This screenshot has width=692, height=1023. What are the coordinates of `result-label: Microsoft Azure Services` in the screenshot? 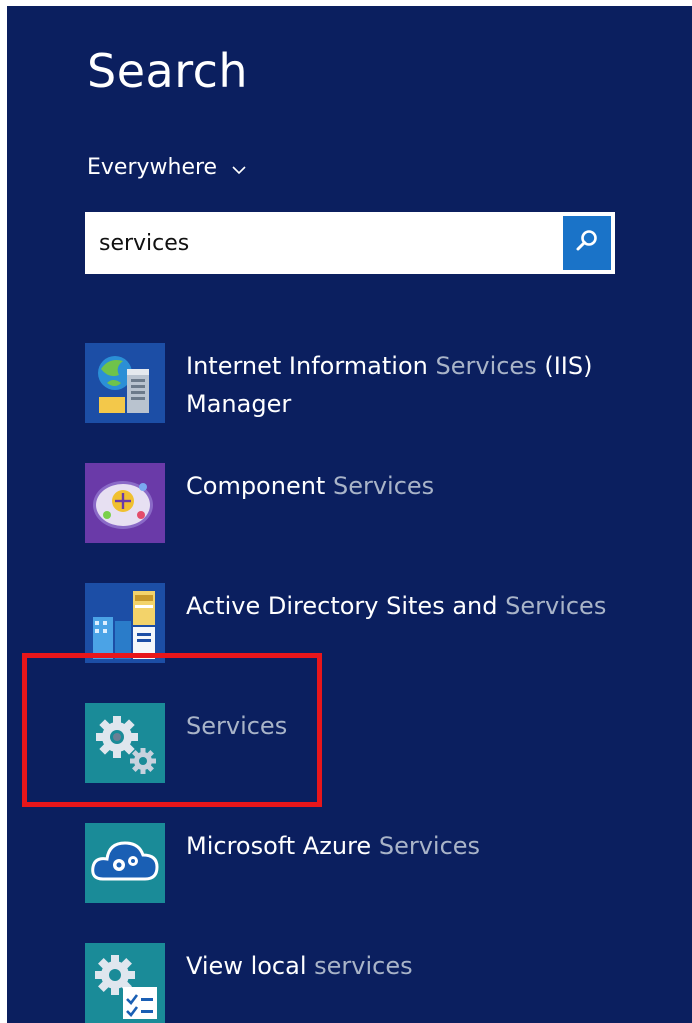 It's located at (416, 846).